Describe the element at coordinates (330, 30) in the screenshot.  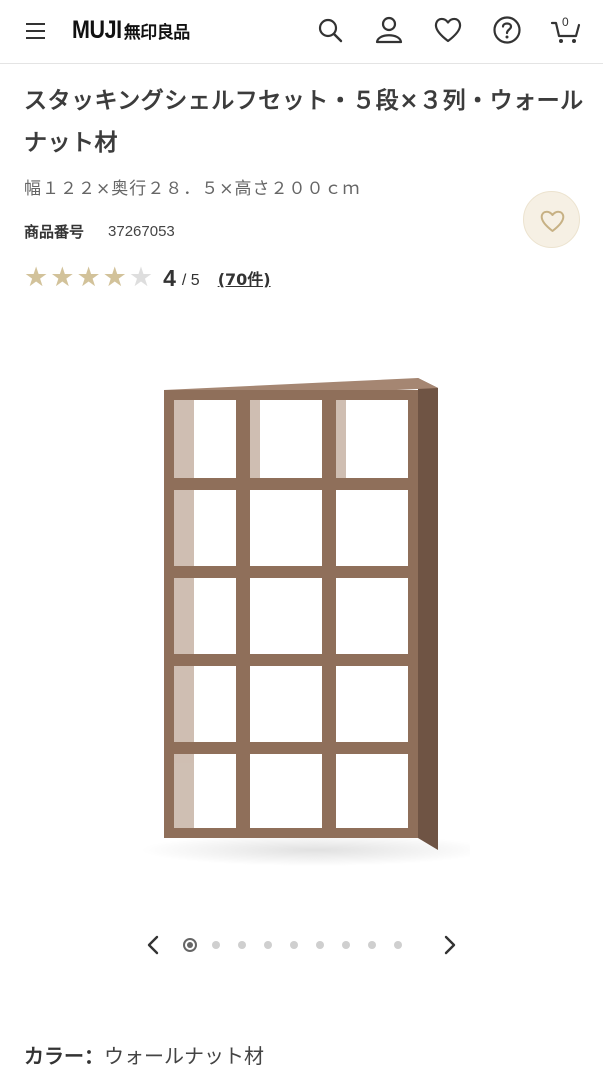
I see `search-icon` at that location.